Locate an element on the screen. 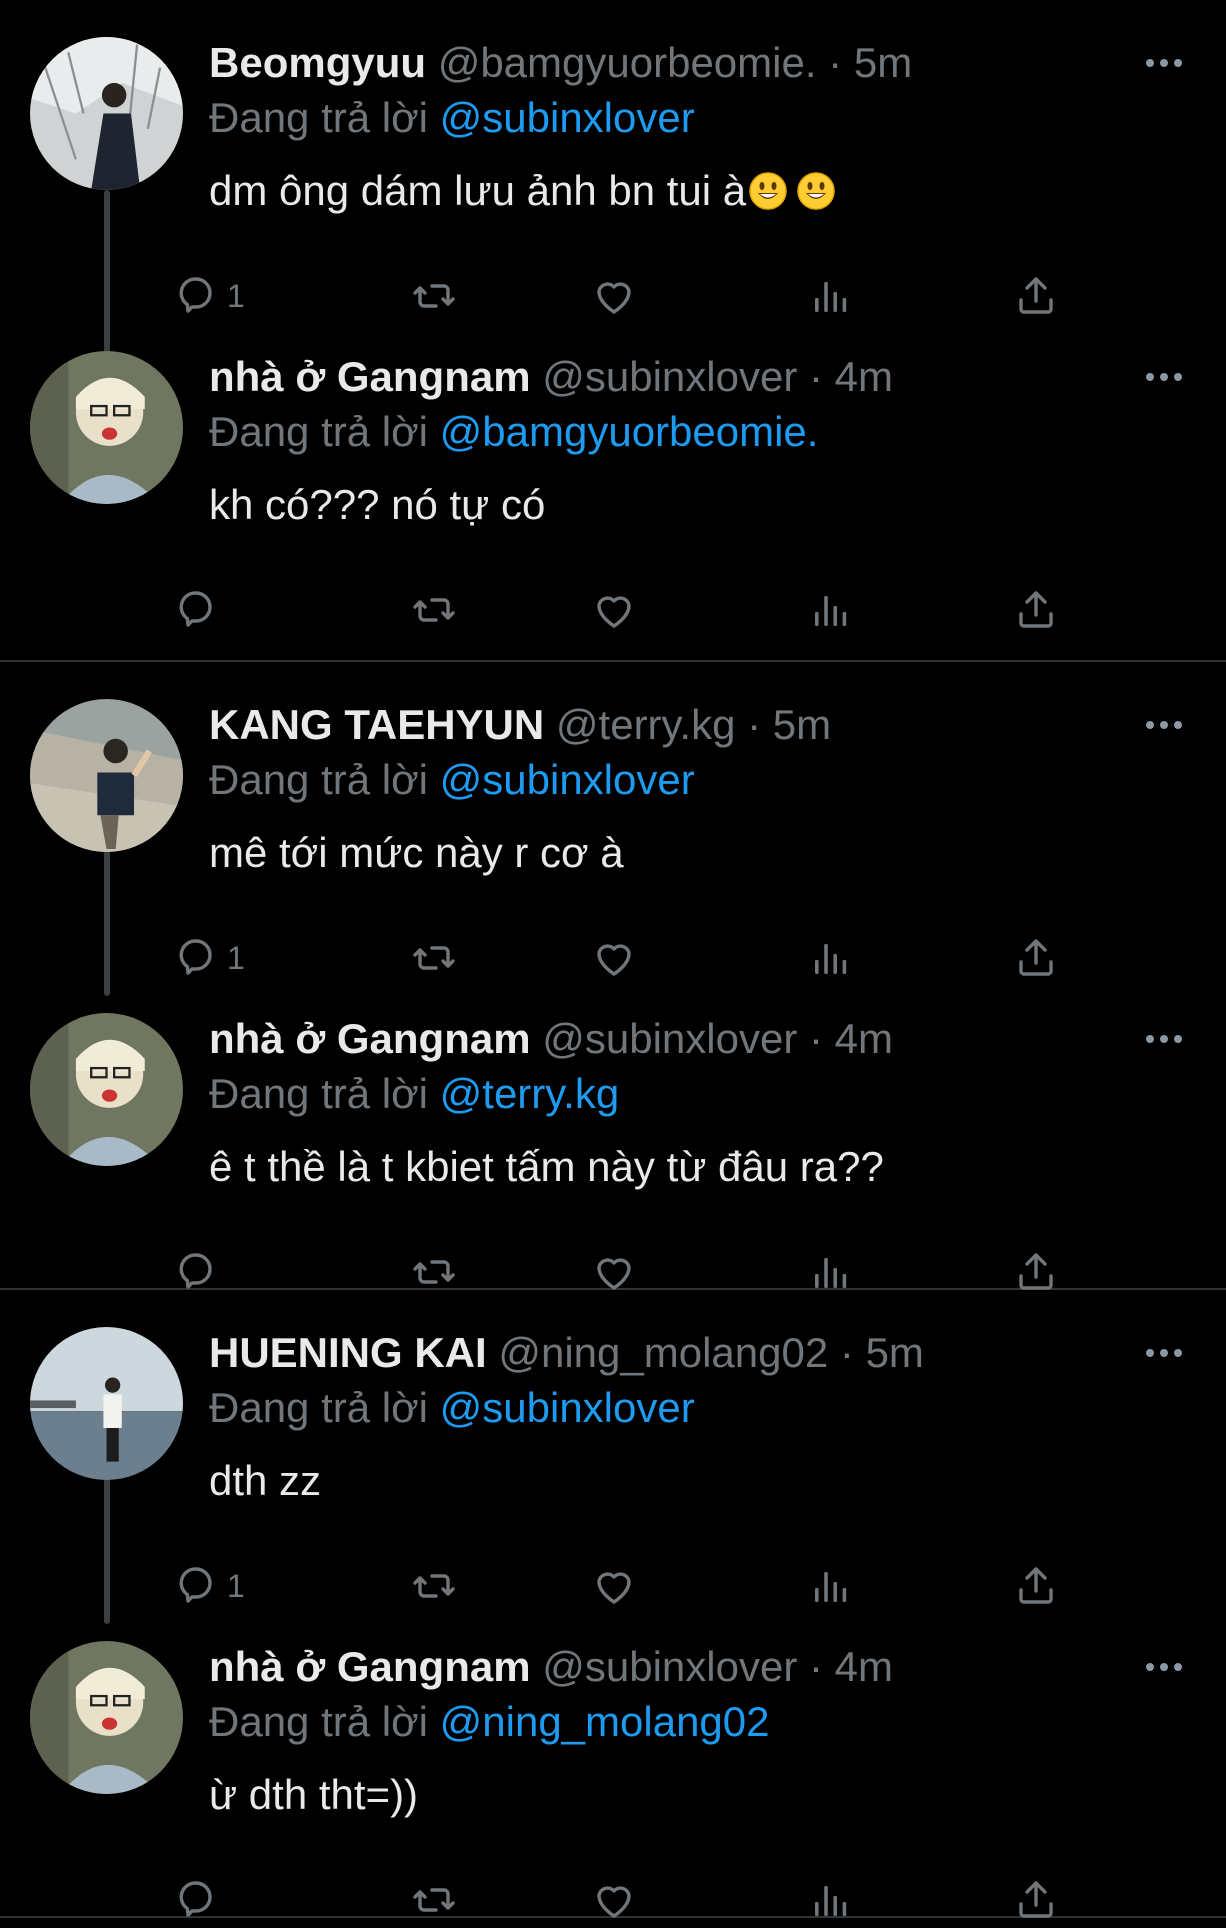 This screenshot has width=1226, height=1928. display-name: HUENING KAI is located at coordinates (348, 1352).